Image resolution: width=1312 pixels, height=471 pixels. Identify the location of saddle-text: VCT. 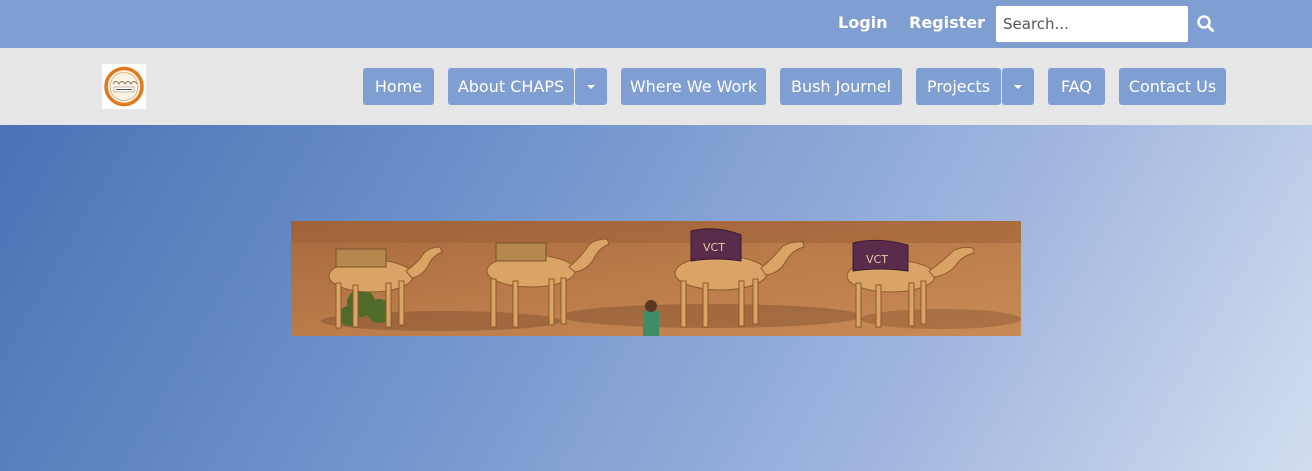
(714, 247).